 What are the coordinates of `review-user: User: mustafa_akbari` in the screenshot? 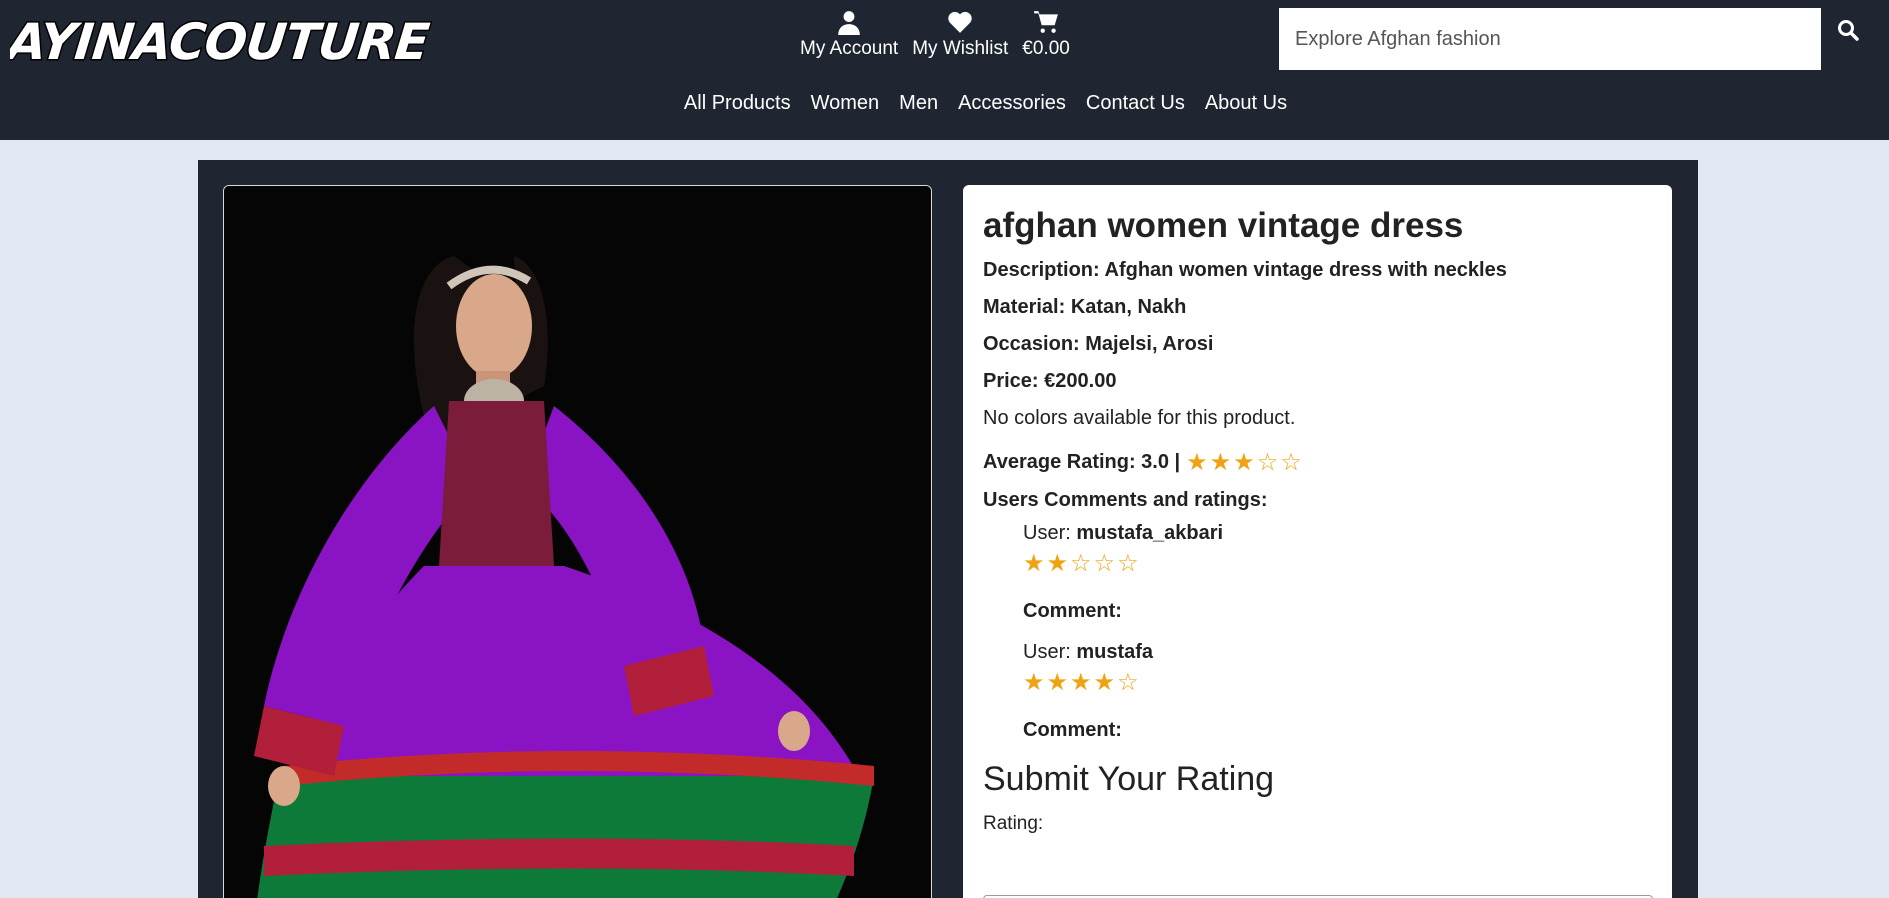 It's located at (1337, 533).